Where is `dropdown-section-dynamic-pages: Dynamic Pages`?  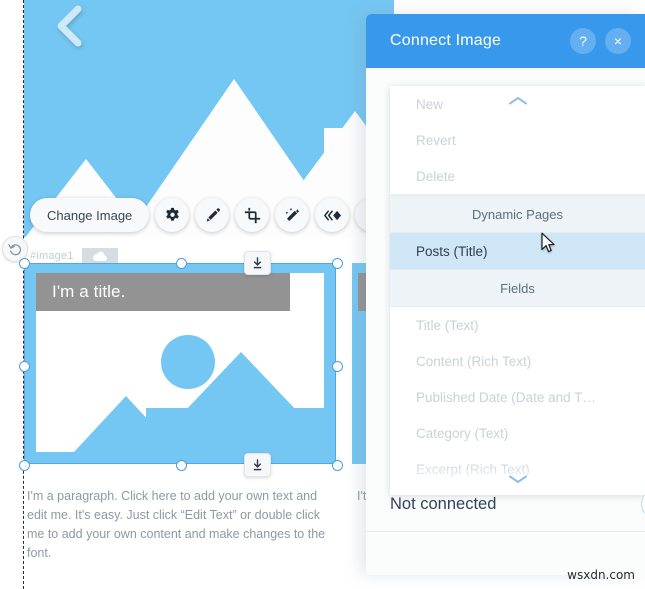
dropdown-section-dynamic-pages: Dynamic Pages is located at coordinates (517, 214).